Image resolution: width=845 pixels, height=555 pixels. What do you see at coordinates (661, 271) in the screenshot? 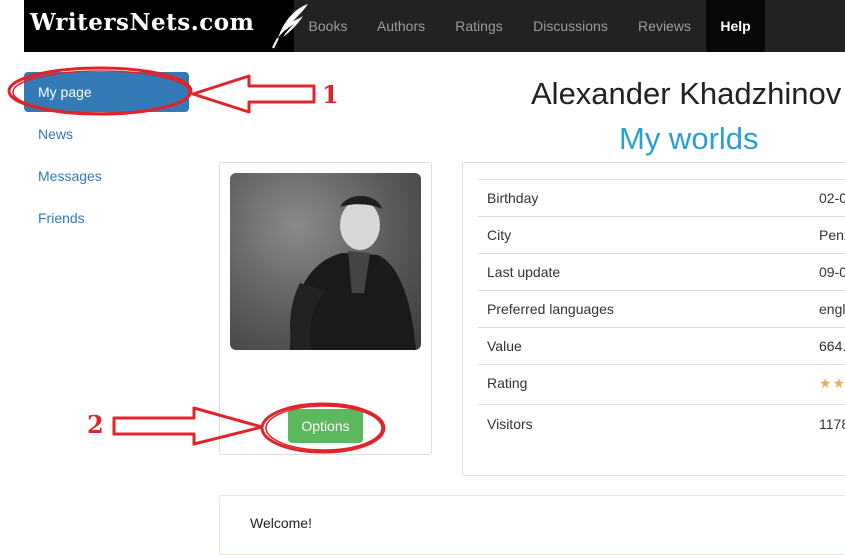
I see `table-row: Last update 09-0` at bounding box center [661, 271].